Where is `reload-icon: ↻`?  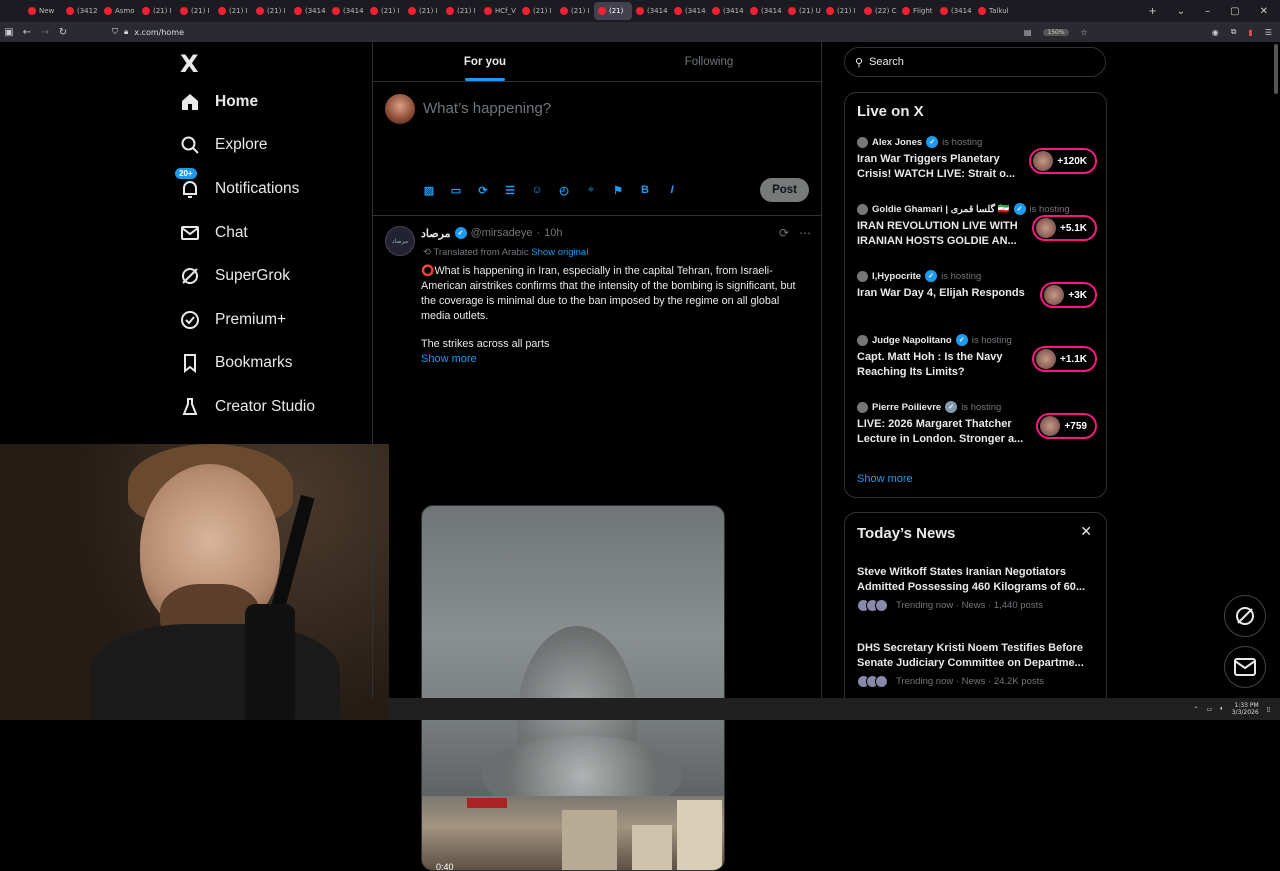 reload-icon: ↻ is located at coordinates (63, 32).